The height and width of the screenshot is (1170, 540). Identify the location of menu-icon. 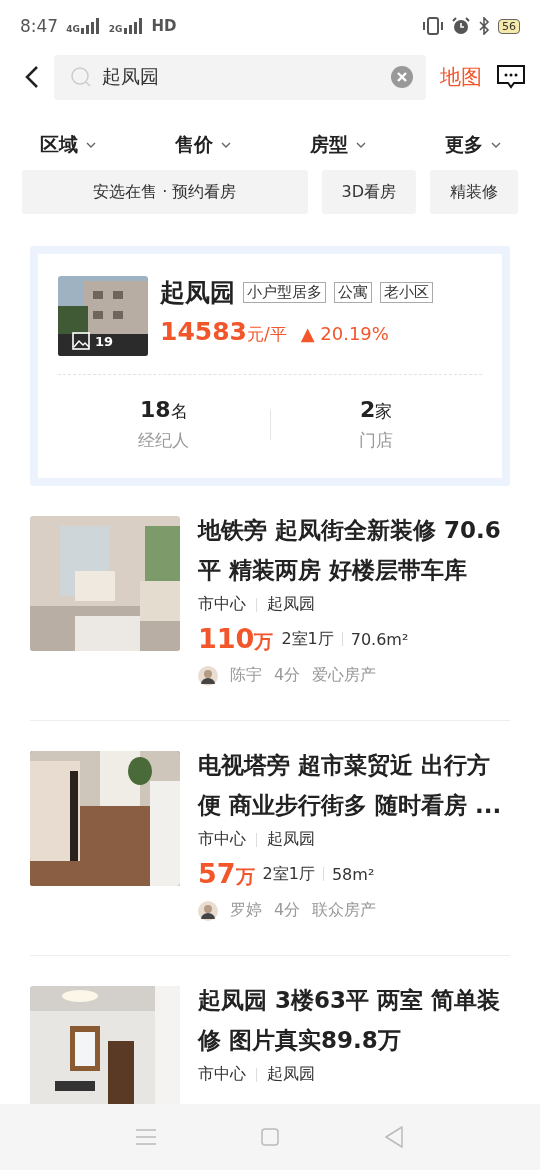
(146, 1137).